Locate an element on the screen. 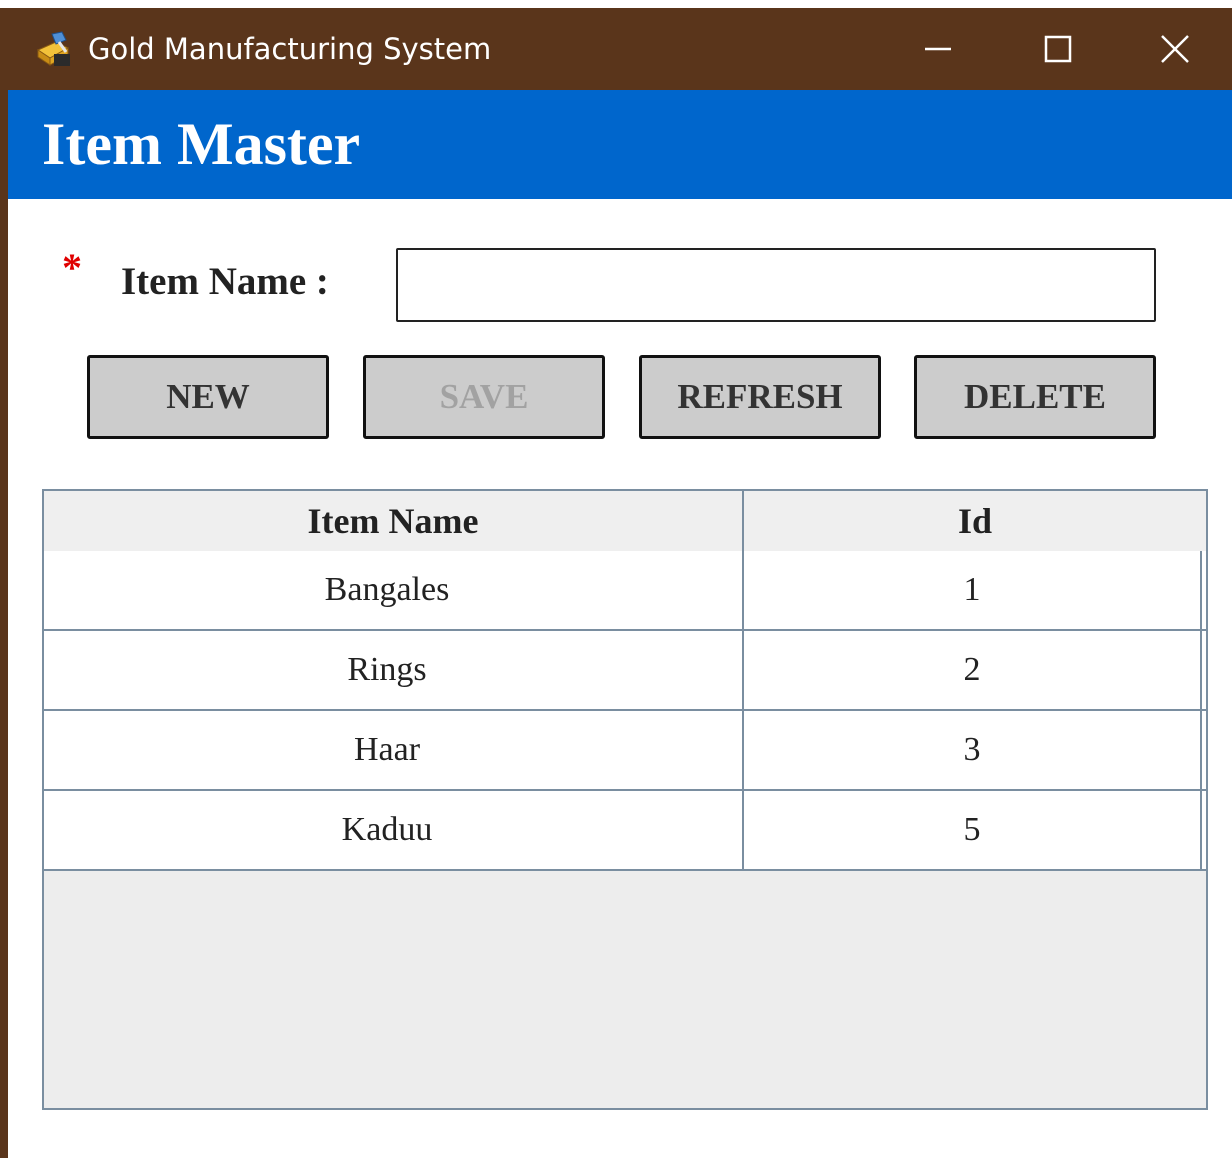  delete-button: DELETE is located at coordinates (1035, 397).